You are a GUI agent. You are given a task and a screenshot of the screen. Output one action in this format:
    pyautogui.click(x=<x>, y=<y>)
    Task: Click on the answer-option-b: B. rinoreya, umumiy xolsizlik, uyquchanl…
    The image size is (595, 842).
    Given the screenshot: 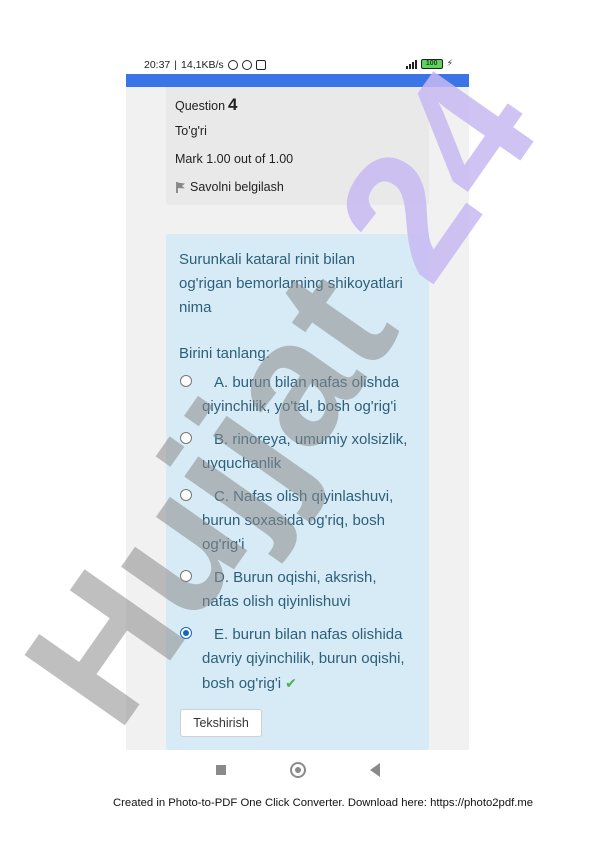 What is the action you would take?
    pyautogui.click(x=295, y=452)
    